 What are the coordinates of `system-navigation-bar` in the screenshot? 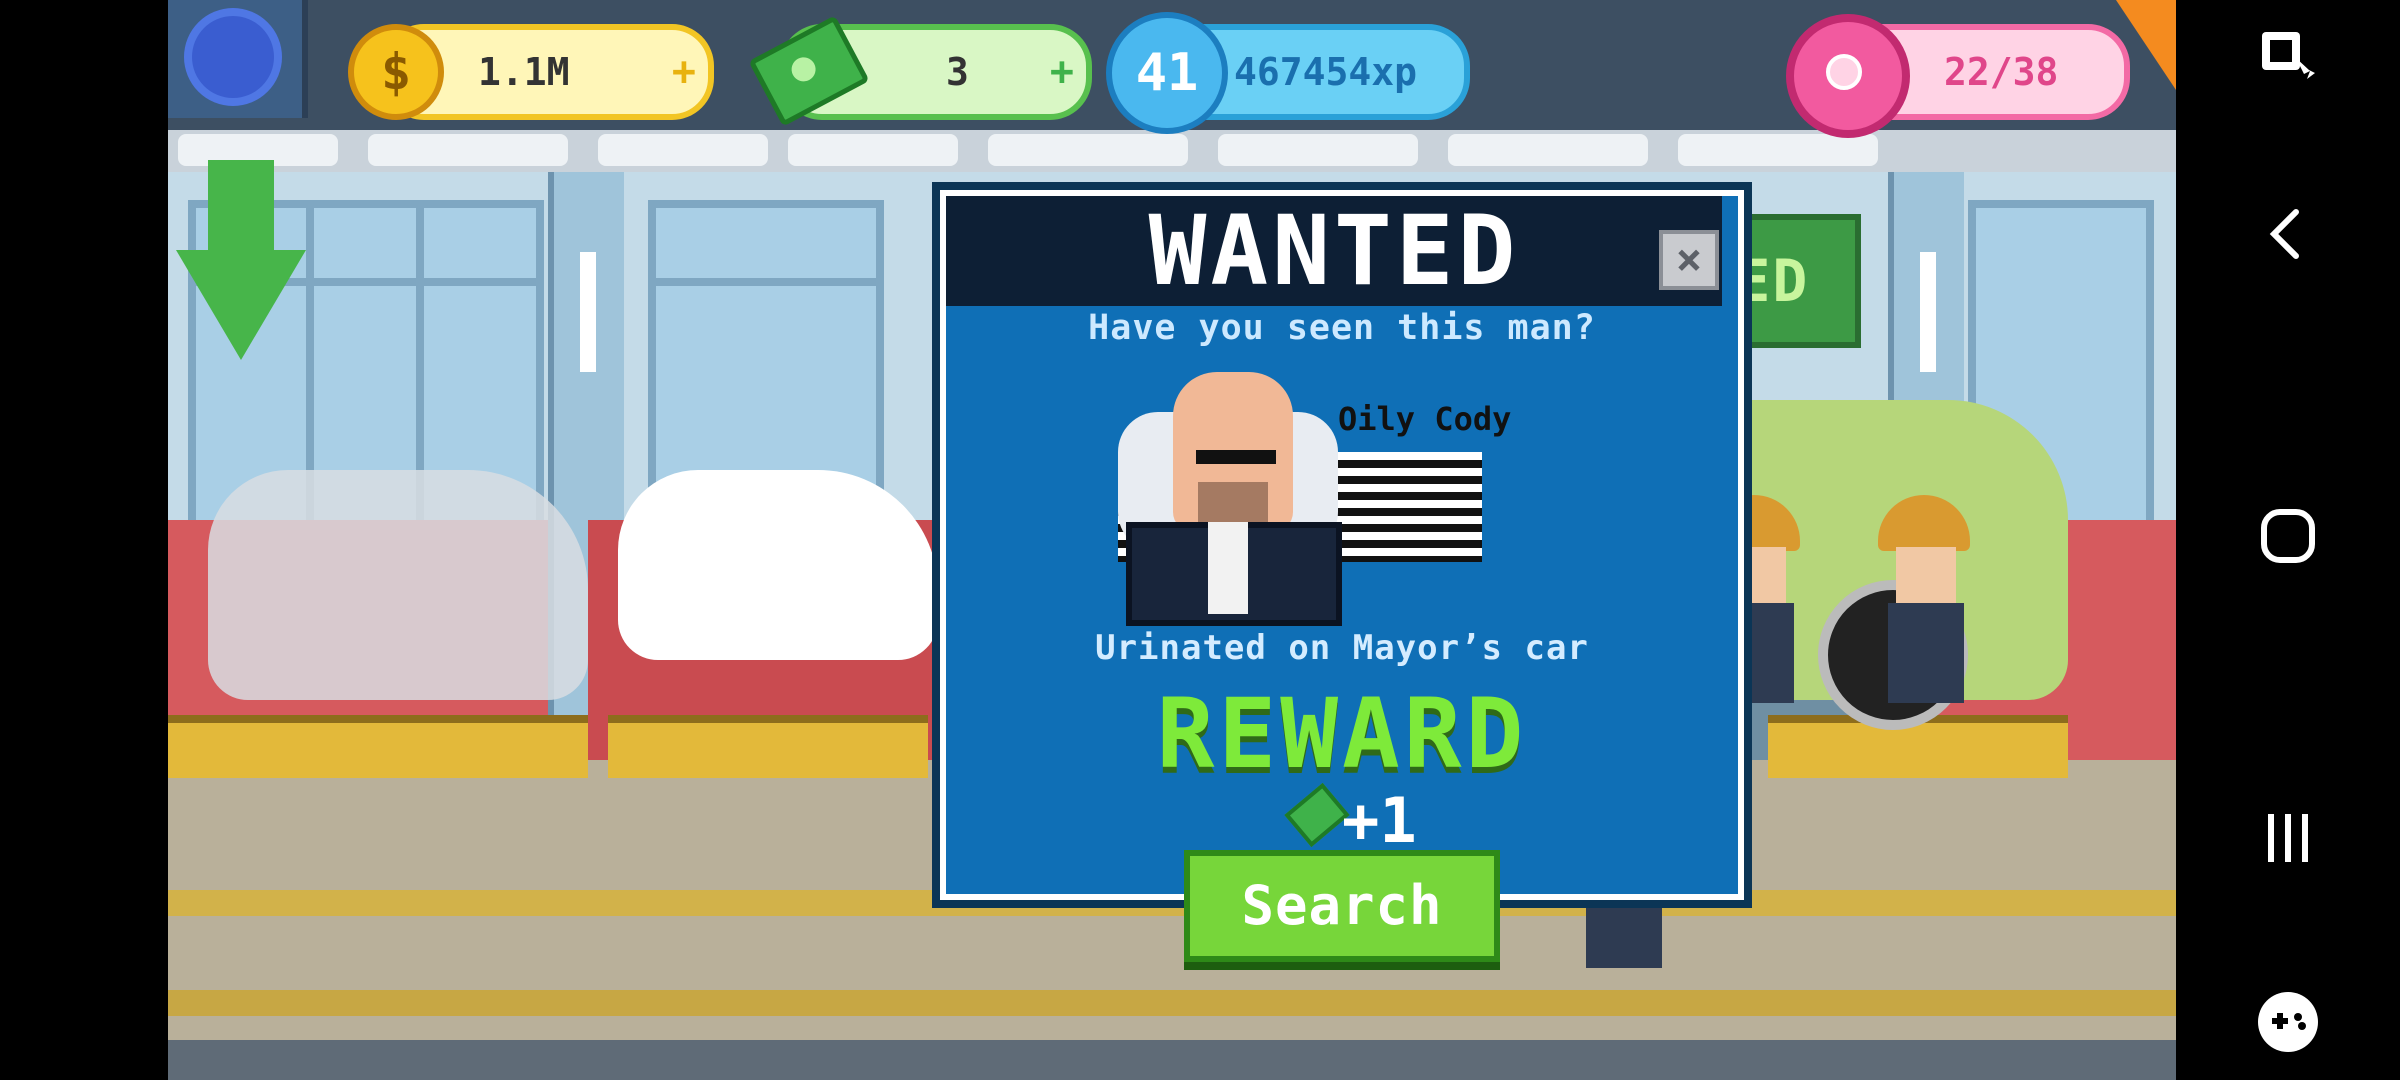 It's located at (2288, 540).